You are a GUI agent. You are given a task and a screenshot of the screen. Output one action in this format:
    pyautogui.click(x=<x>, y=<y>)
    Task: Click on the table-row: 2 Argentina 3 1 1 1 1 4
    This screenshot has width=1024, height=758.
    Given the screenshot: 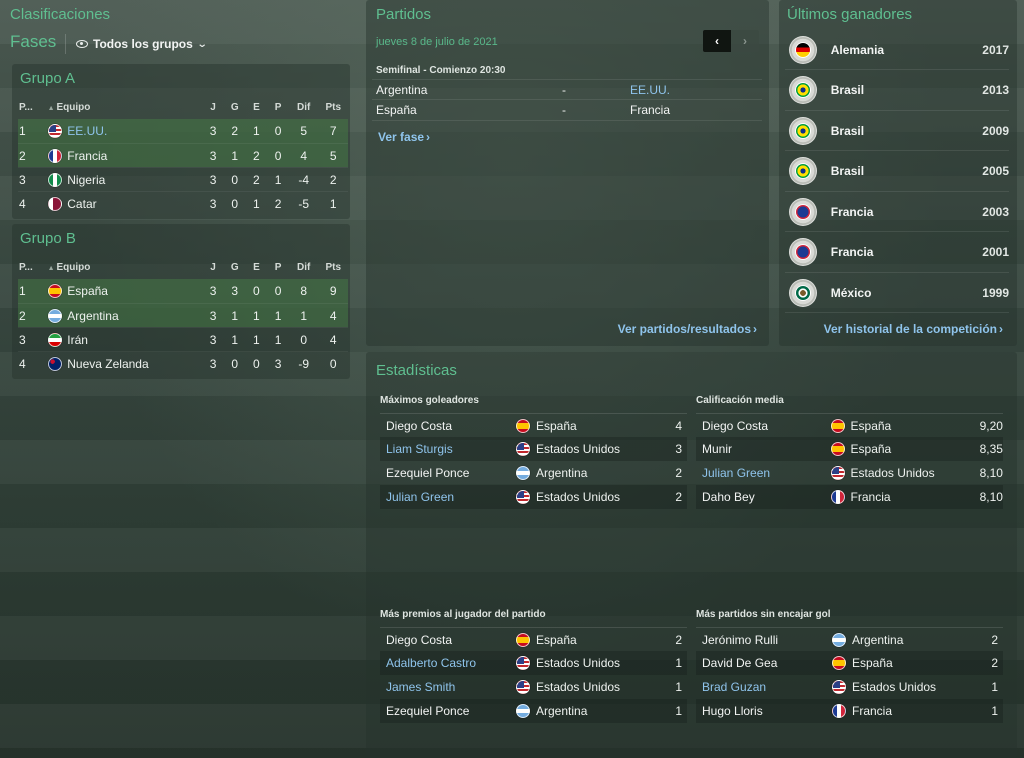 What is the action you would take?
    pyautogui.click(x=183, y=315)
    